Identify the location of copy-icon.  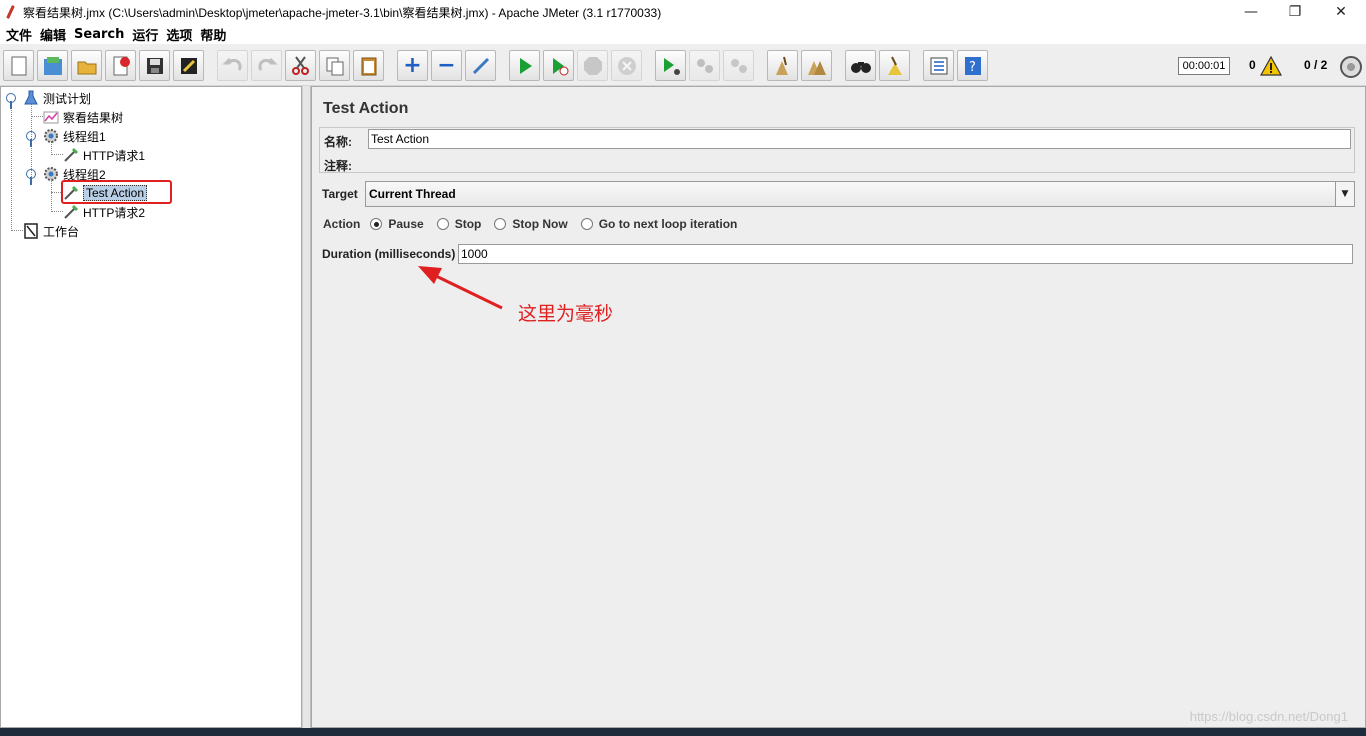
(334, 66).